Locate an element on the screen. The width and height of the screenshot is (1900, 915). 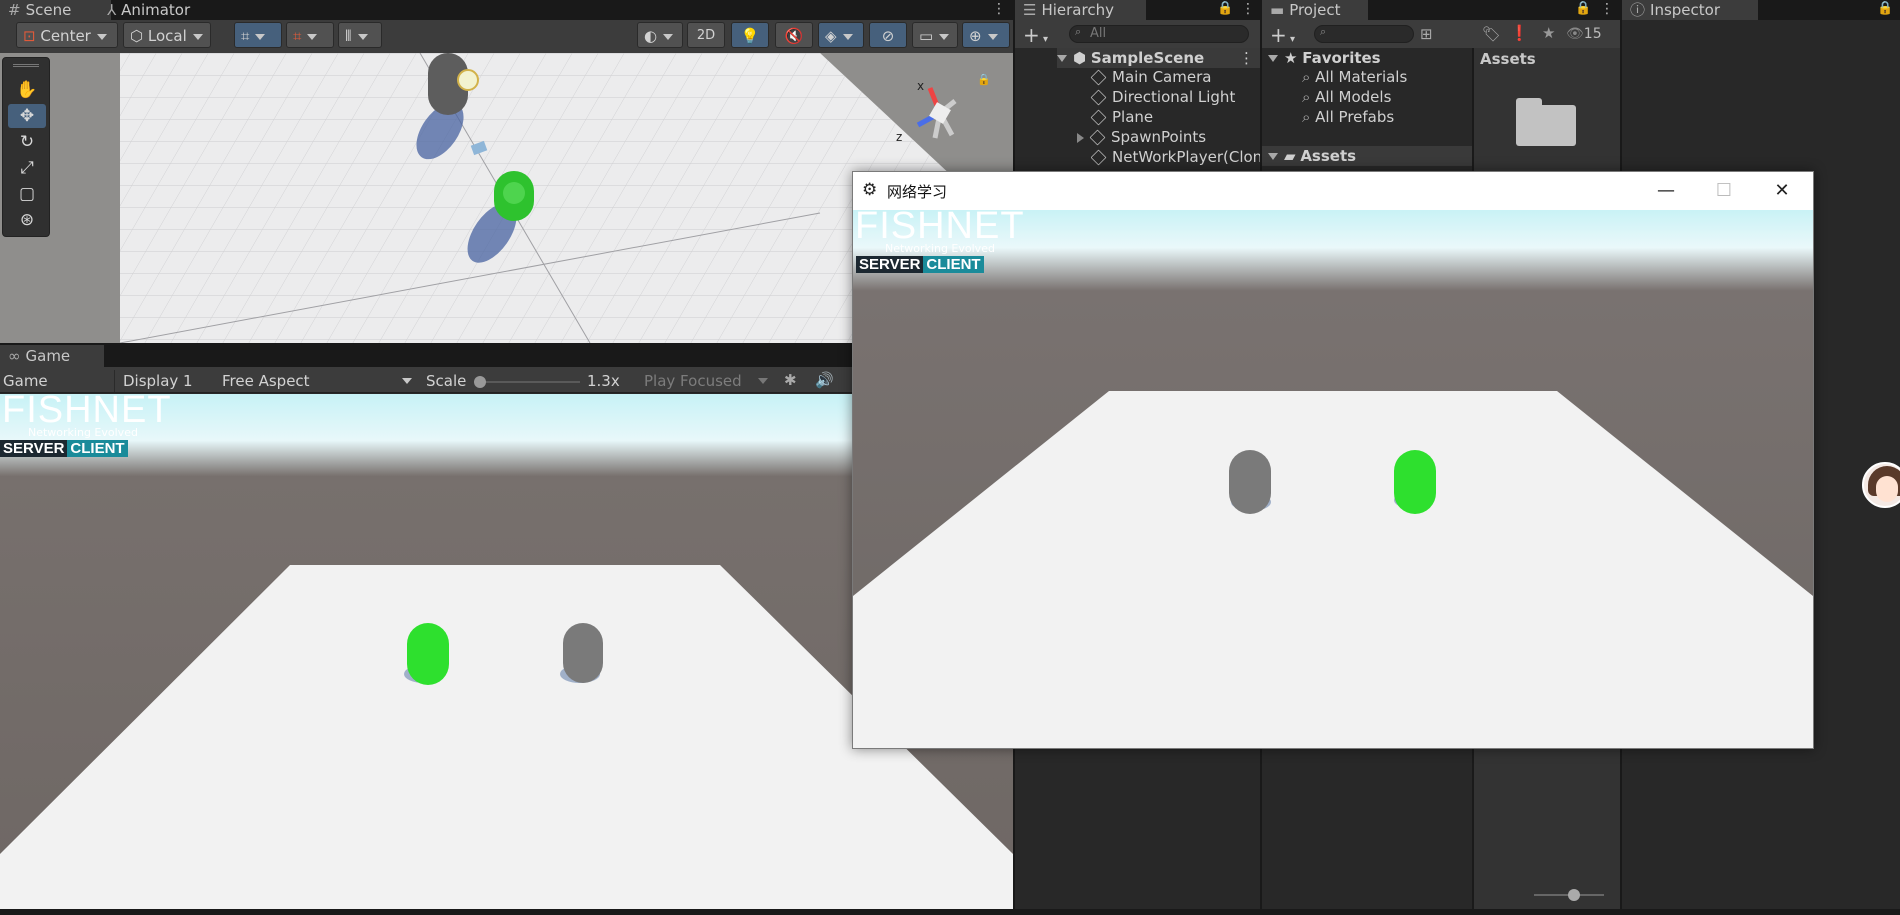
grid-icon: # is located at coordinates (14, 10).